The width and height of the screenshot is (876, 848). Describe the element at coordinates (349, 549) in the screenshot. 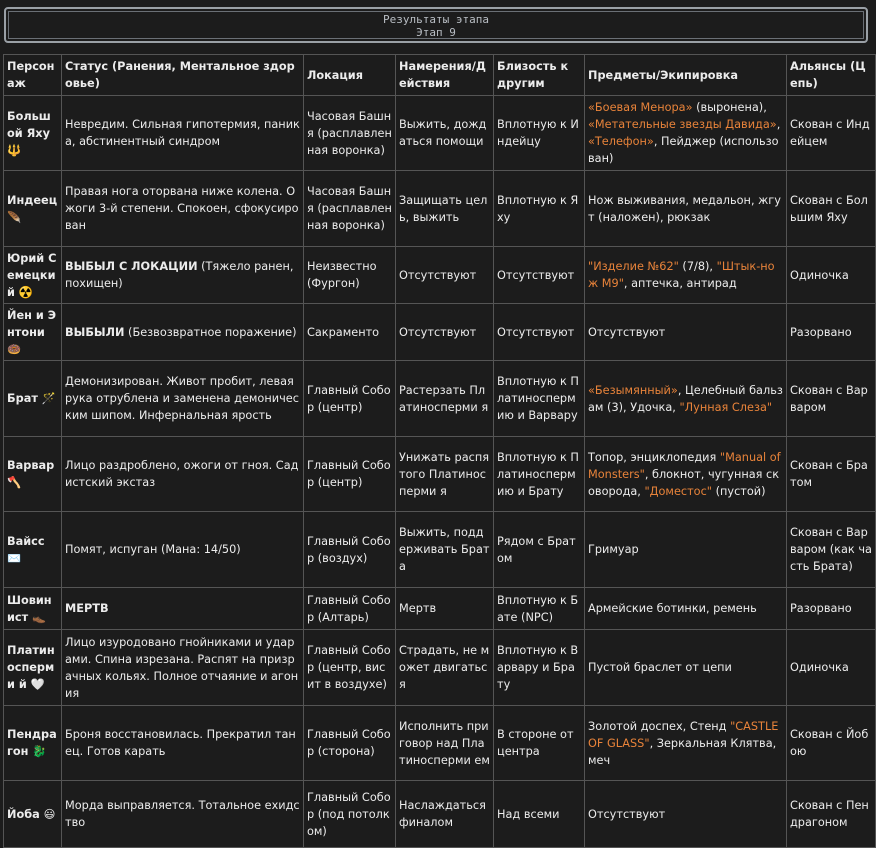

I see `cell-location: Главный Собор (воздух)` at that location.